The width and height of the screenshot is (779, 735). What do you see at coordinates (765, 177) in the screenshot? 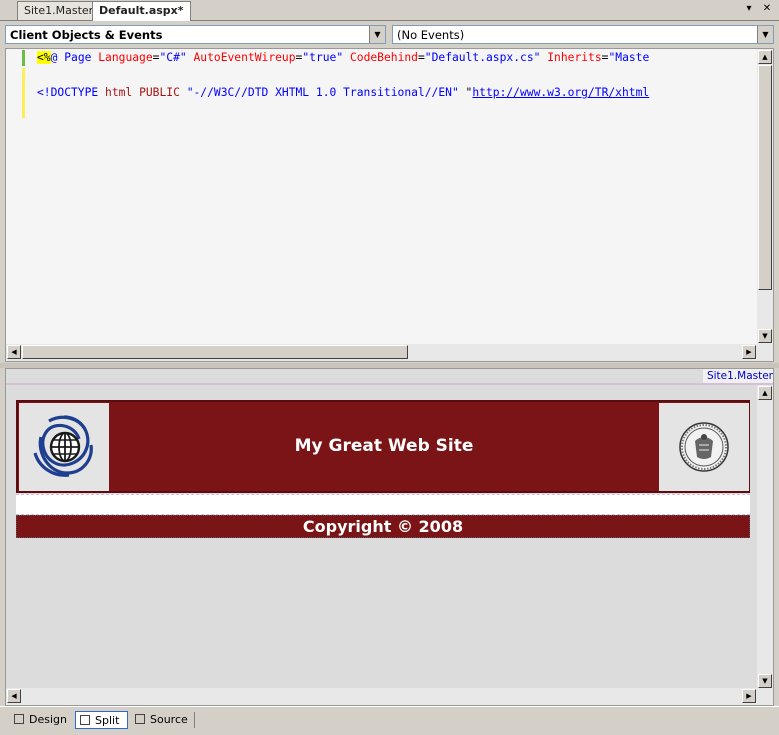
I see `vertical-scroll-thumb` at bounding box center [765, 177].